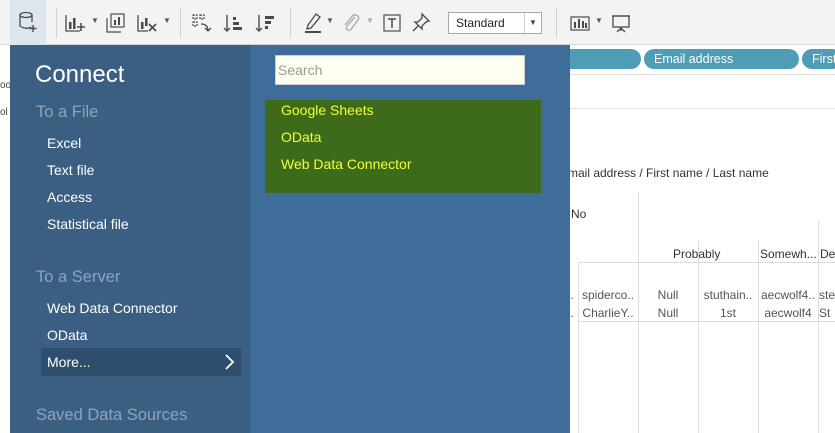  I want to click on highlight-button, so click(313, 23).